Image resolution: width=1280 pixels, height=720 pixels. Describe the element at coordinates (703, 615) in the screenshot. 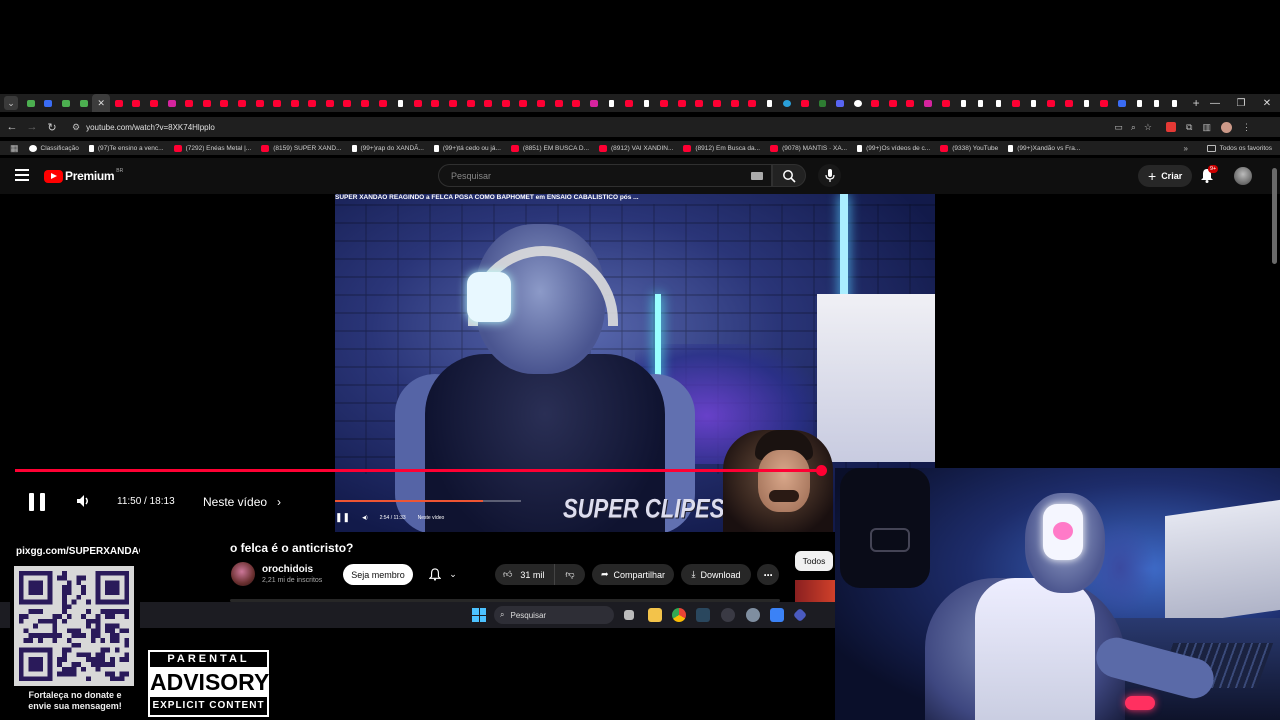

I see `steam-icon` at that location.